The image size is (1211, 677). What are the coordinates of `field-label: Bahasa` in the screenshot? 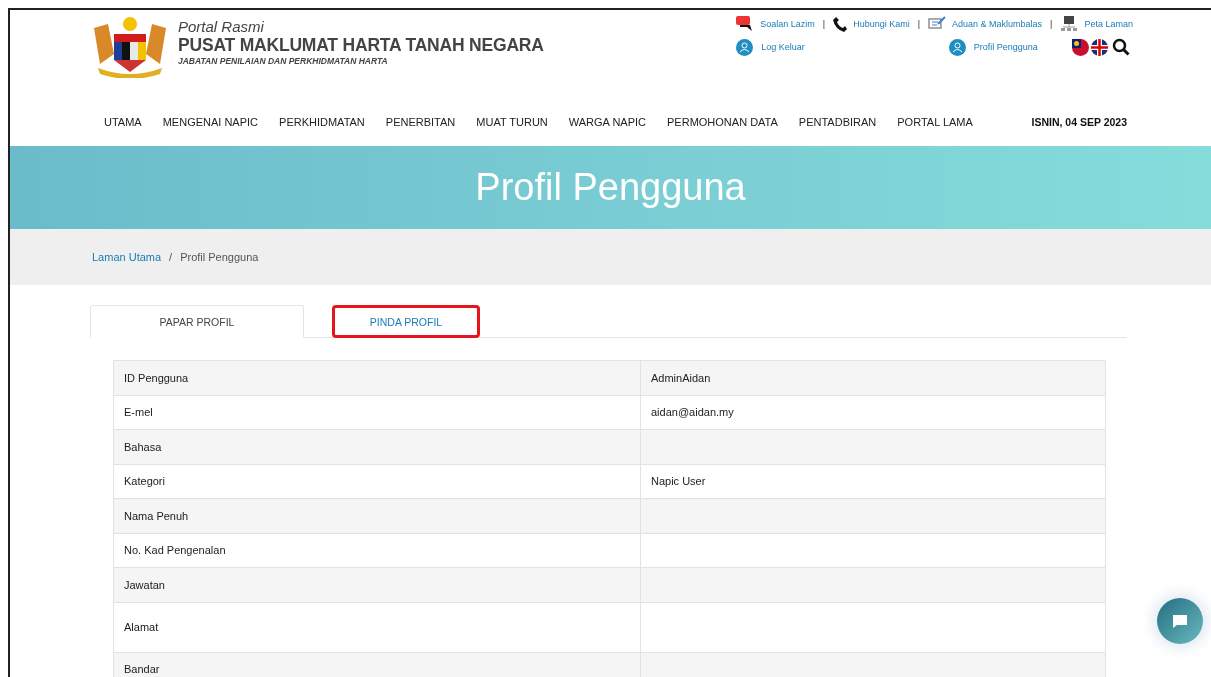 It's located at (143, 447).